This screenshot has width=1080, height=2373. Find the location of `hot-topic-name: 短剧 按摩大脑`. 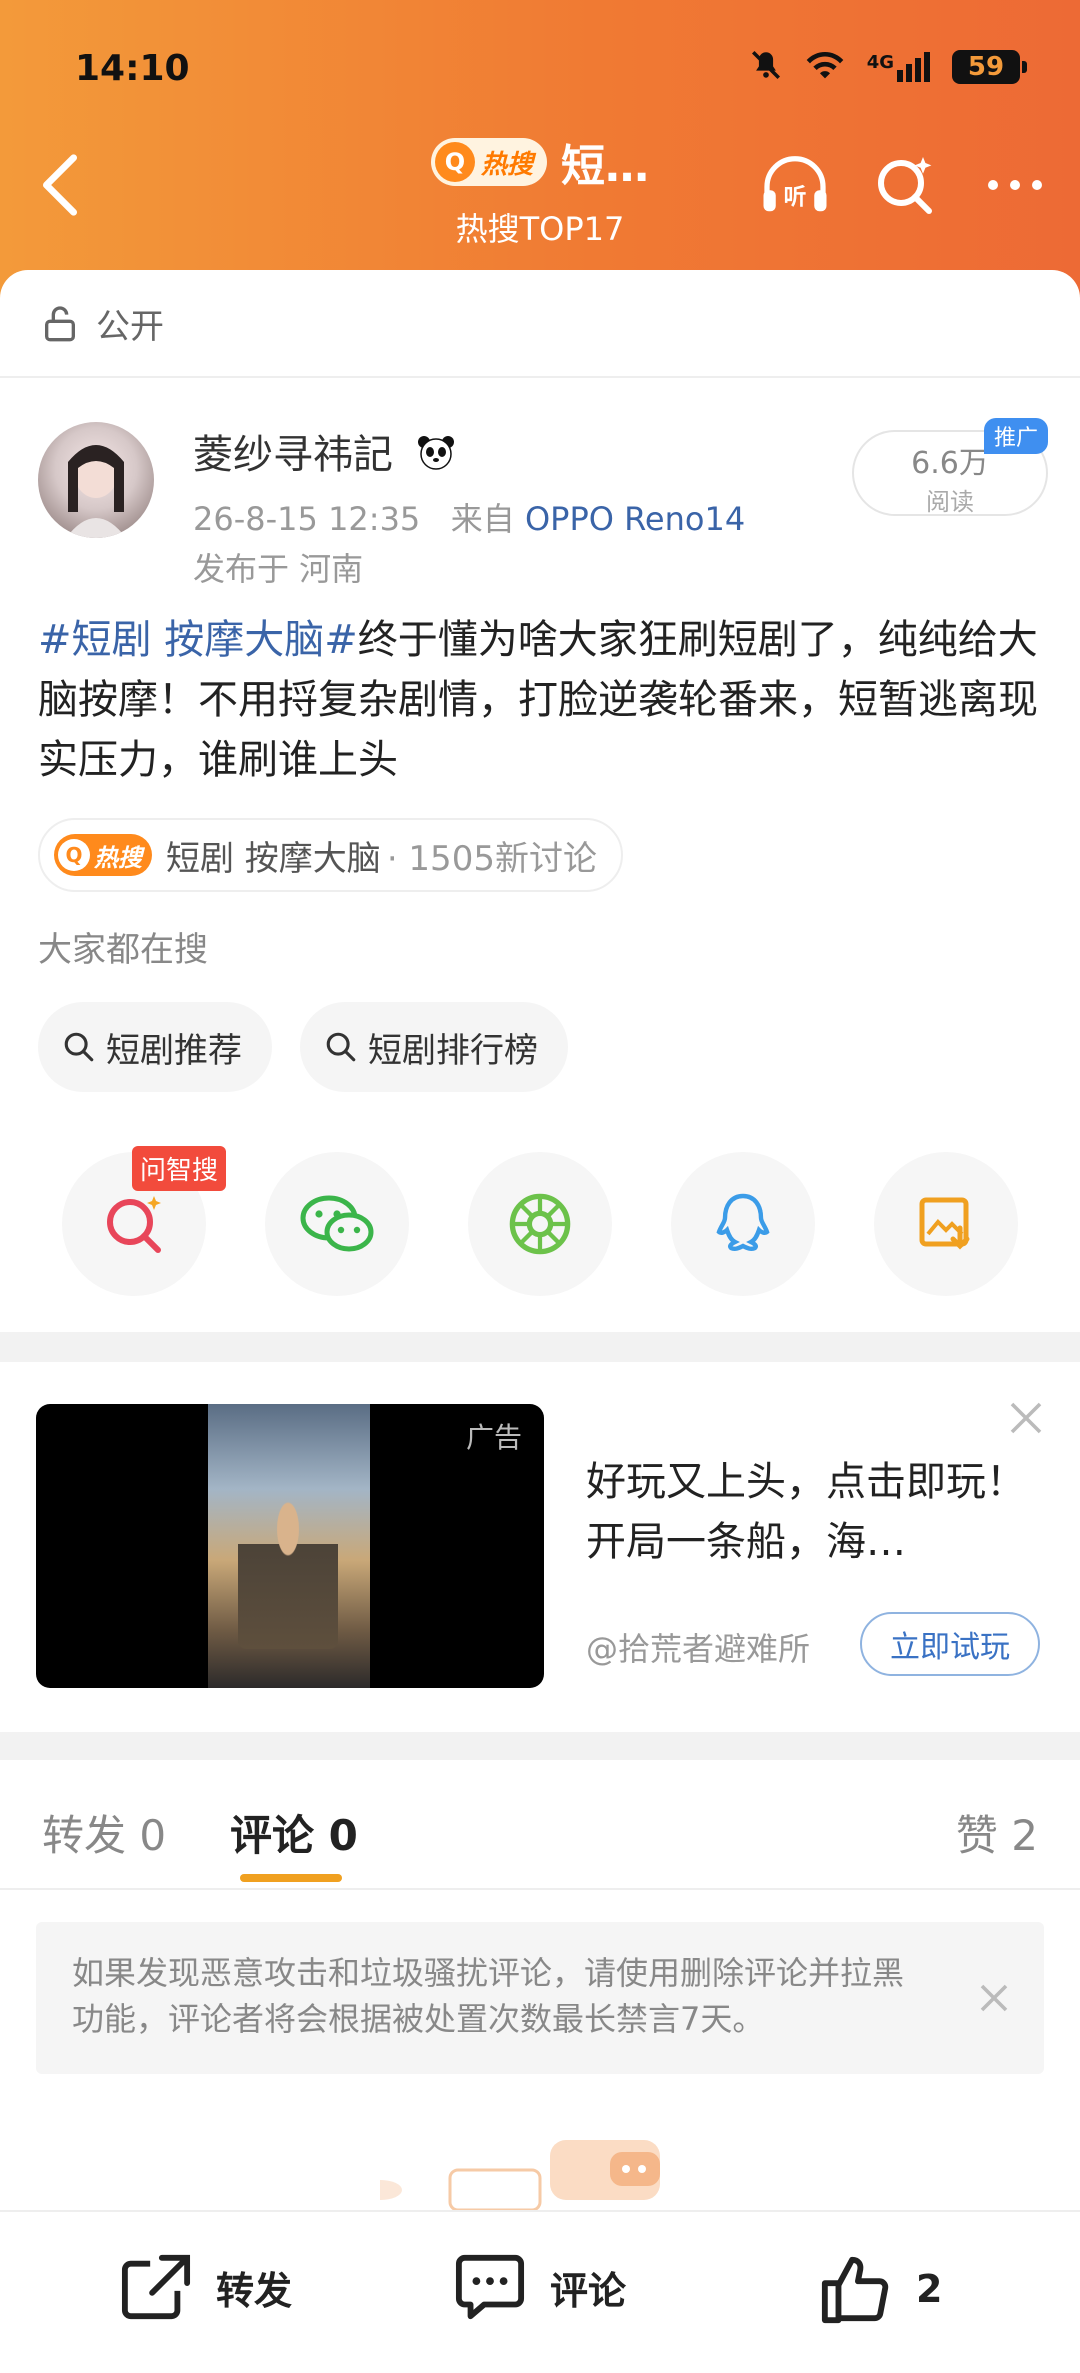

hot-topic-name: 短剧 按摩大脑 is located at coordinates (273, 858).